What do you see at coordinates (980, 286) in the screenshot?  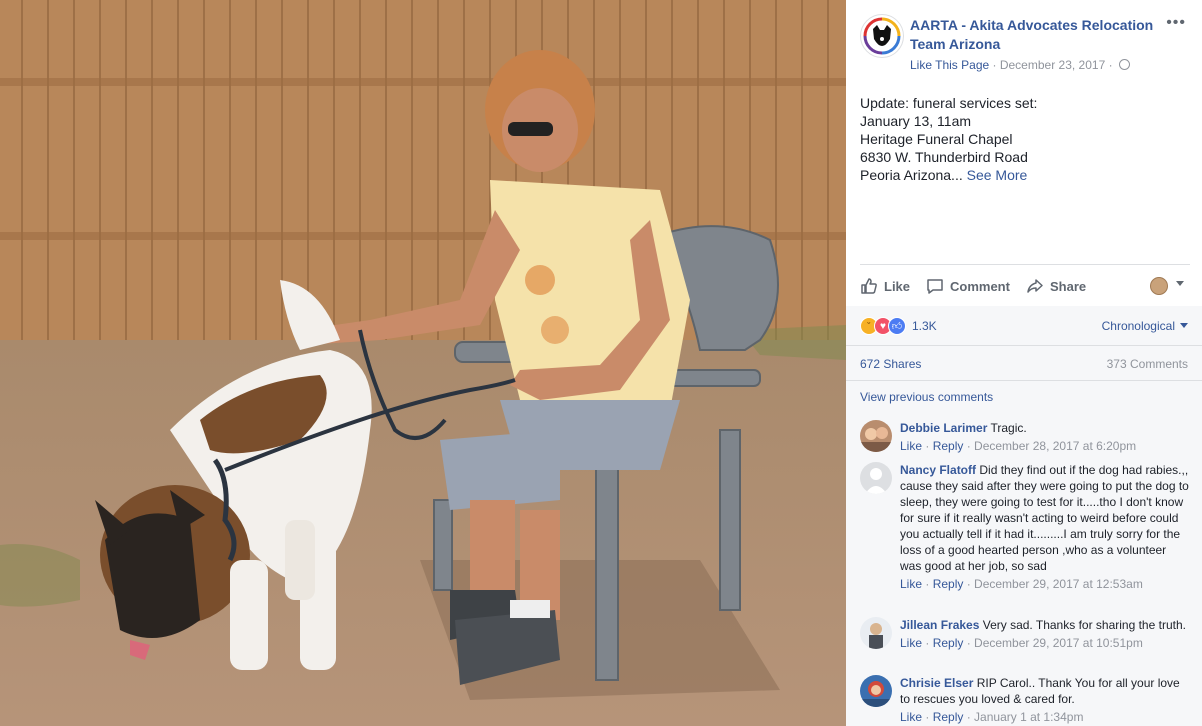 I see `comment-label: Comment` at bounding box center [980, 286].